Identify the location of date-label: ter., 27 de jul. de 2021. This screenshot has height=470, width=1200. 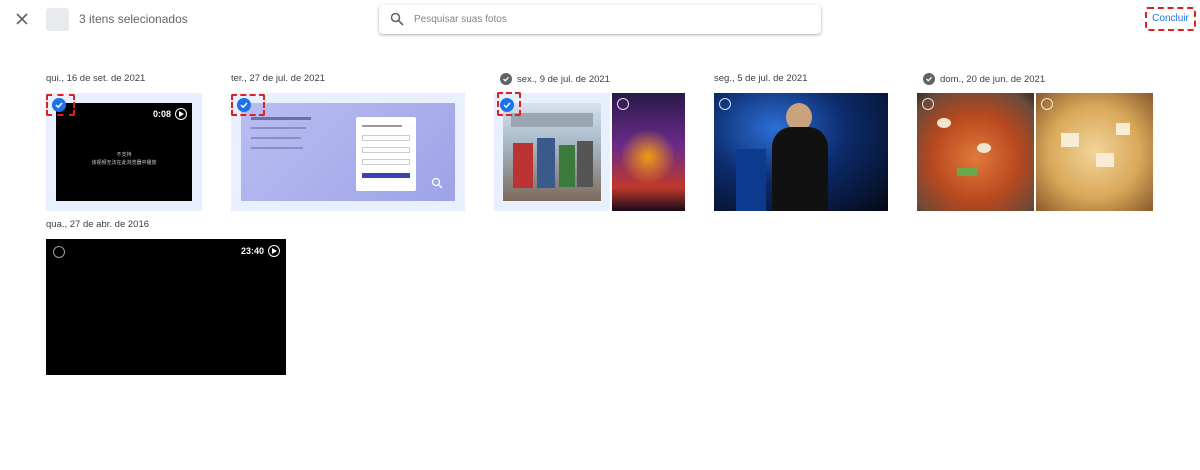
(278, 78).